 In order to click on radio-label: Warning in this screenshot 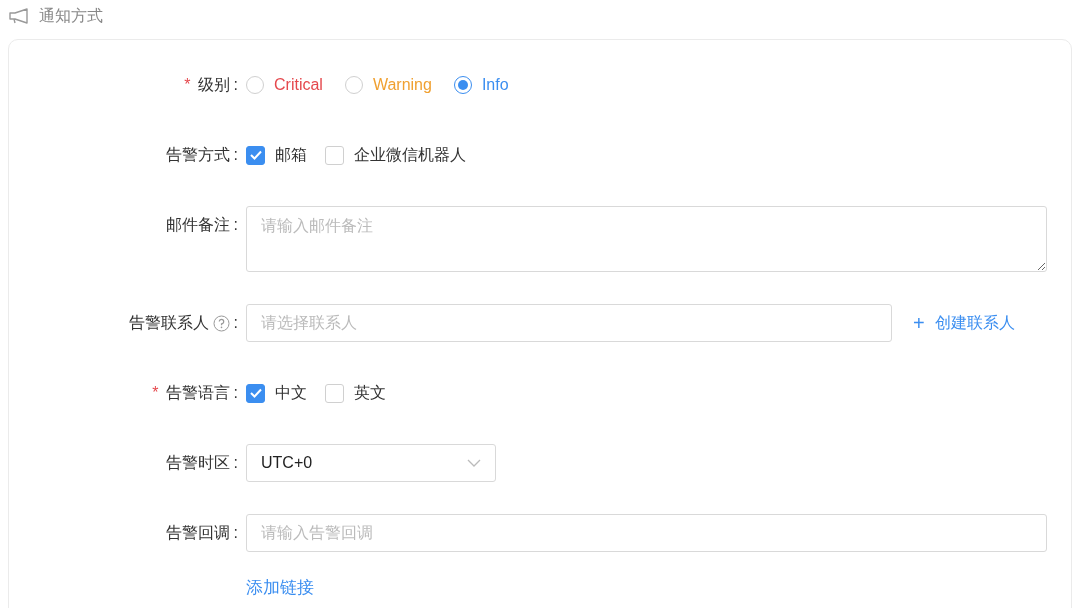, I will do `click(402, 85)`.